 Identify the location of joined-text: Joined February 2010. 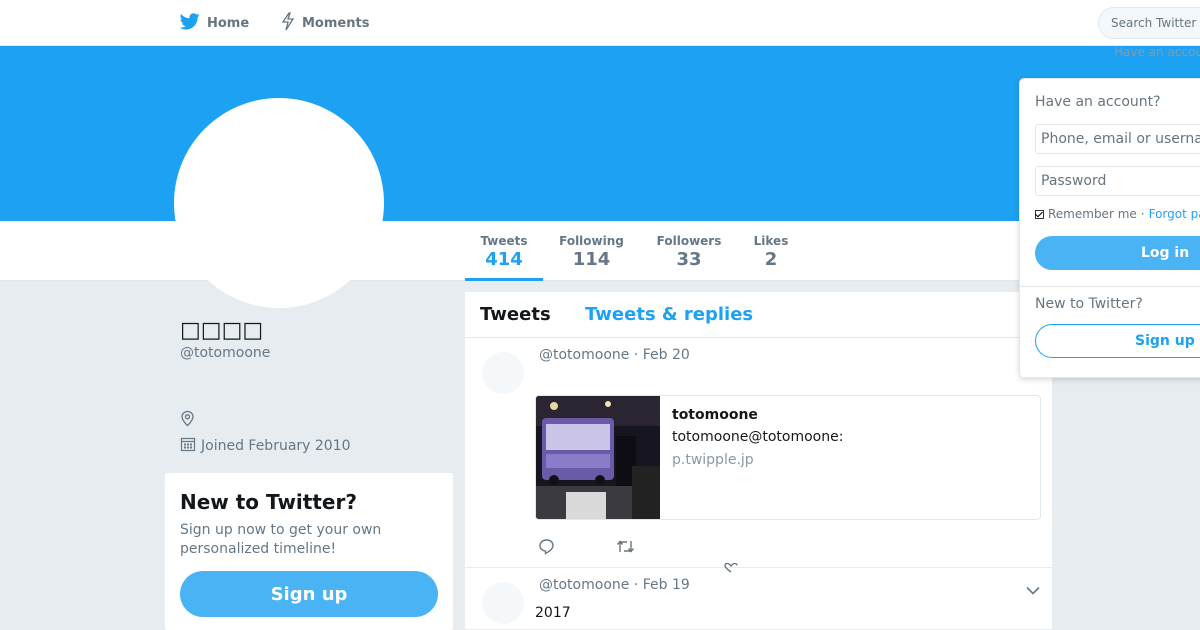
(276, 446).